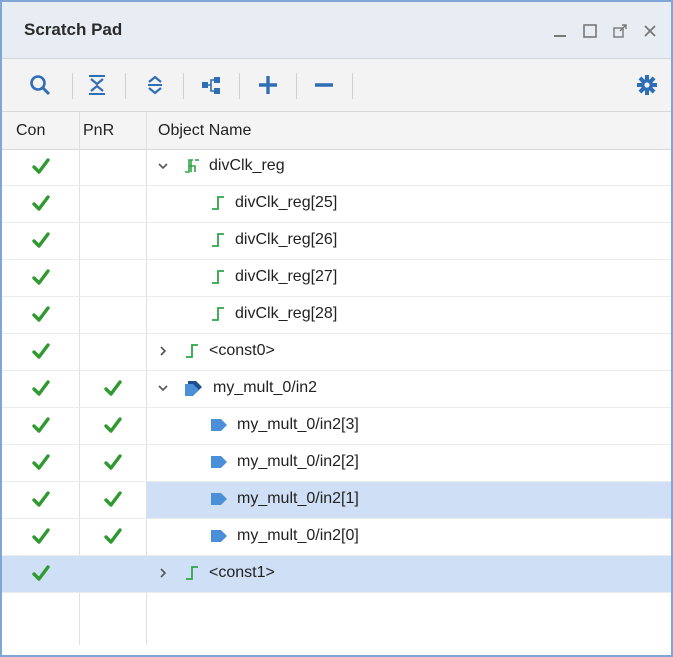 The width and height of the screenshot is (673, 657). I want to click on object-name-cell: <const1>, so click(409, 574).